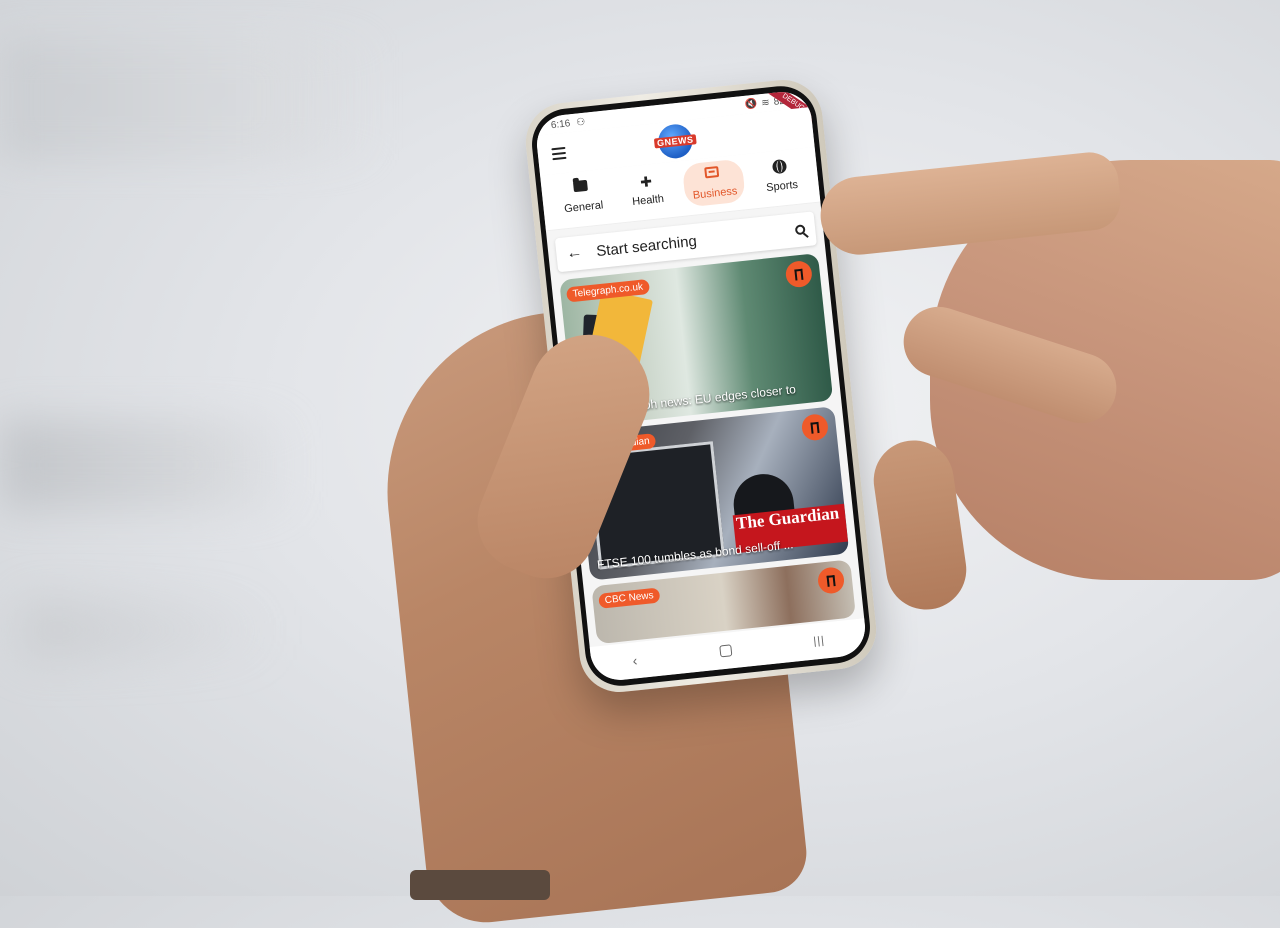 The image size is (1280, 928). Describe the element at coordinates (781, 176) in the screenshot. I see `tab-sports: Sports` at that location.